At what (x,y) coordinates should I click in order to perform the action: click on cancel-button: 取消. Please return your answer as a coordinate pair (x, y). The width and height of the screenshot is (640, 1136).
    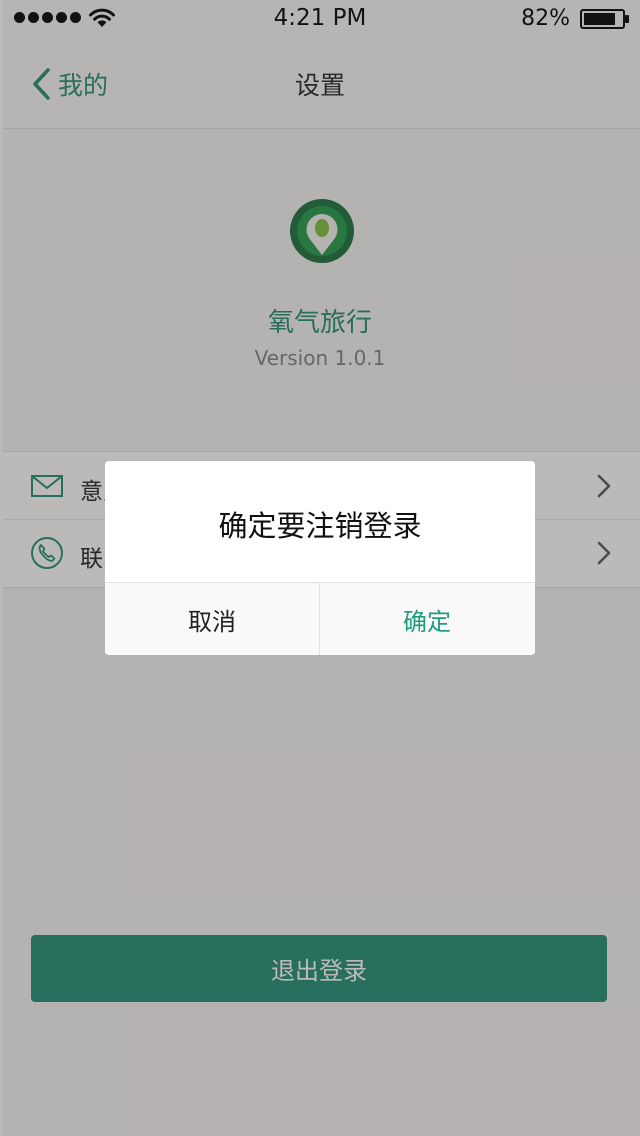
    Looking at the image, I should click on (212, 619).